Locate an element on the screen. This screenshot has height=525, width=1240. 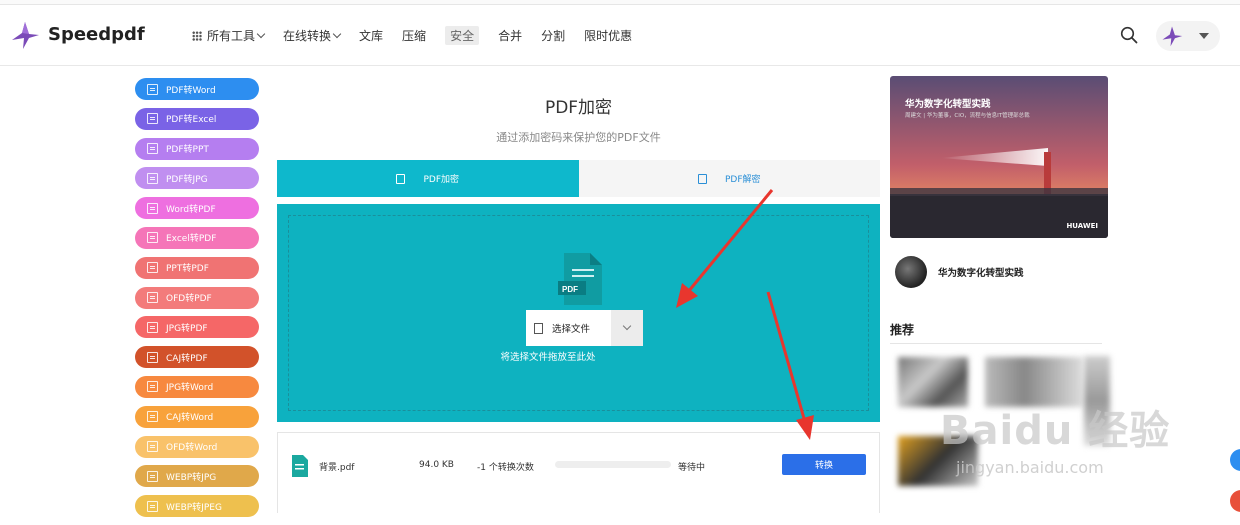
author-avatar is located at coordinates (911, 272).